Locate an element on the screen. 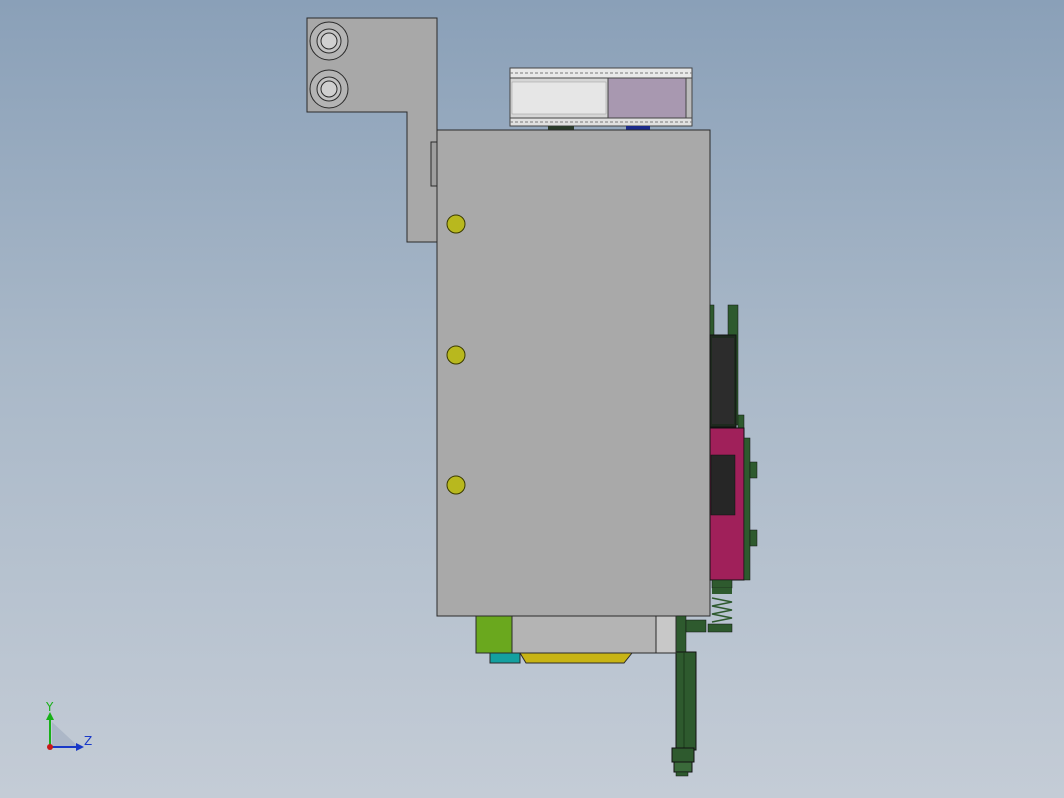  z-axis-label: Z is located at coordinates (88, 741).